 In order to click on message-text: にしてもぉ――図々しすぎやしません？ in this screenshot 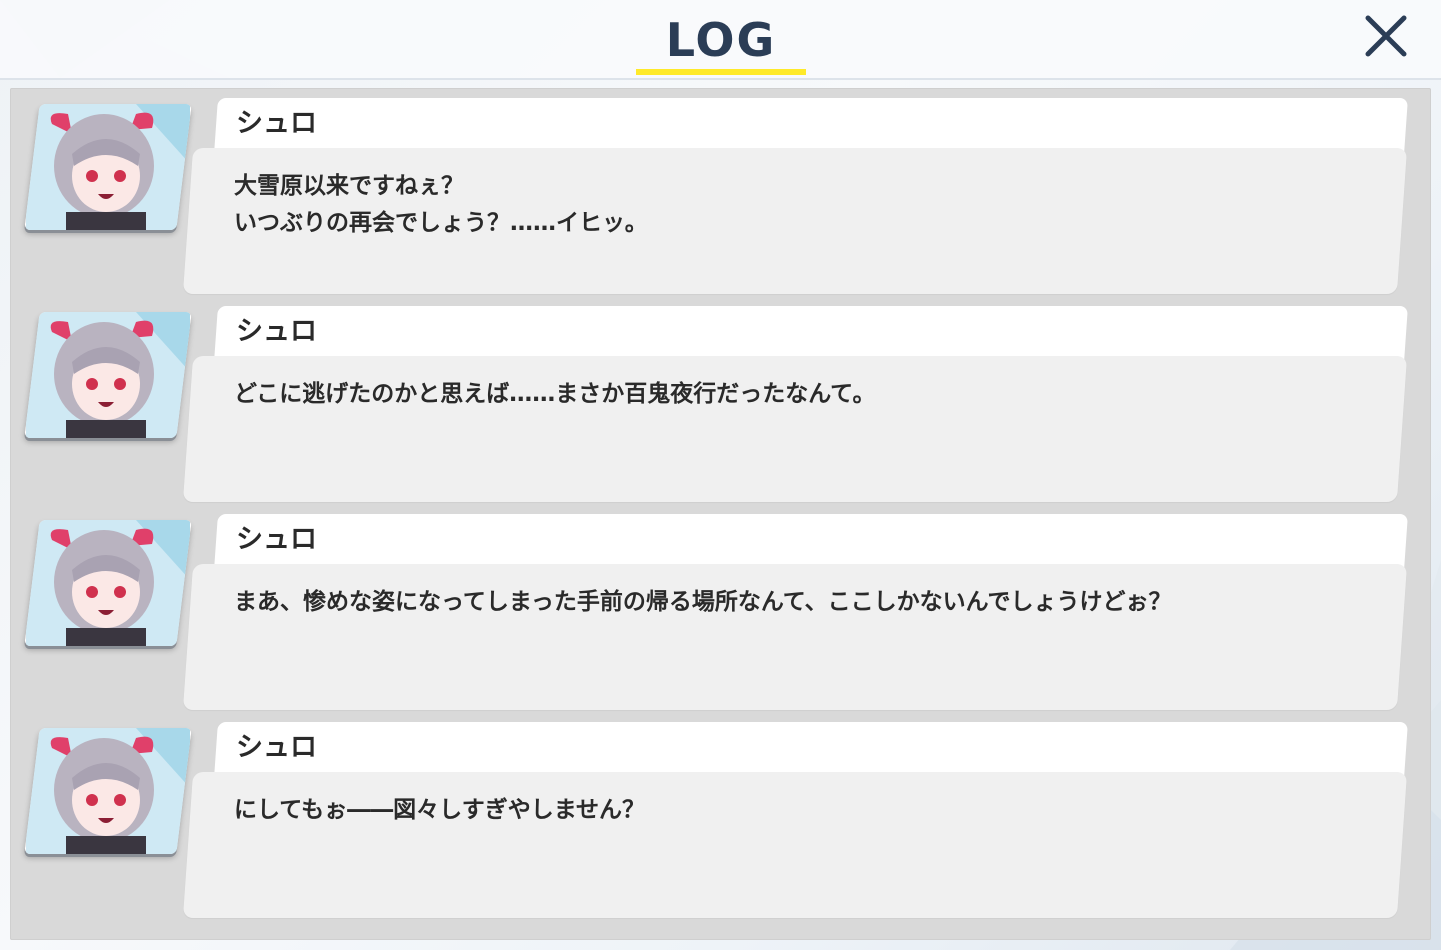, I will do `click(440, 810)`.